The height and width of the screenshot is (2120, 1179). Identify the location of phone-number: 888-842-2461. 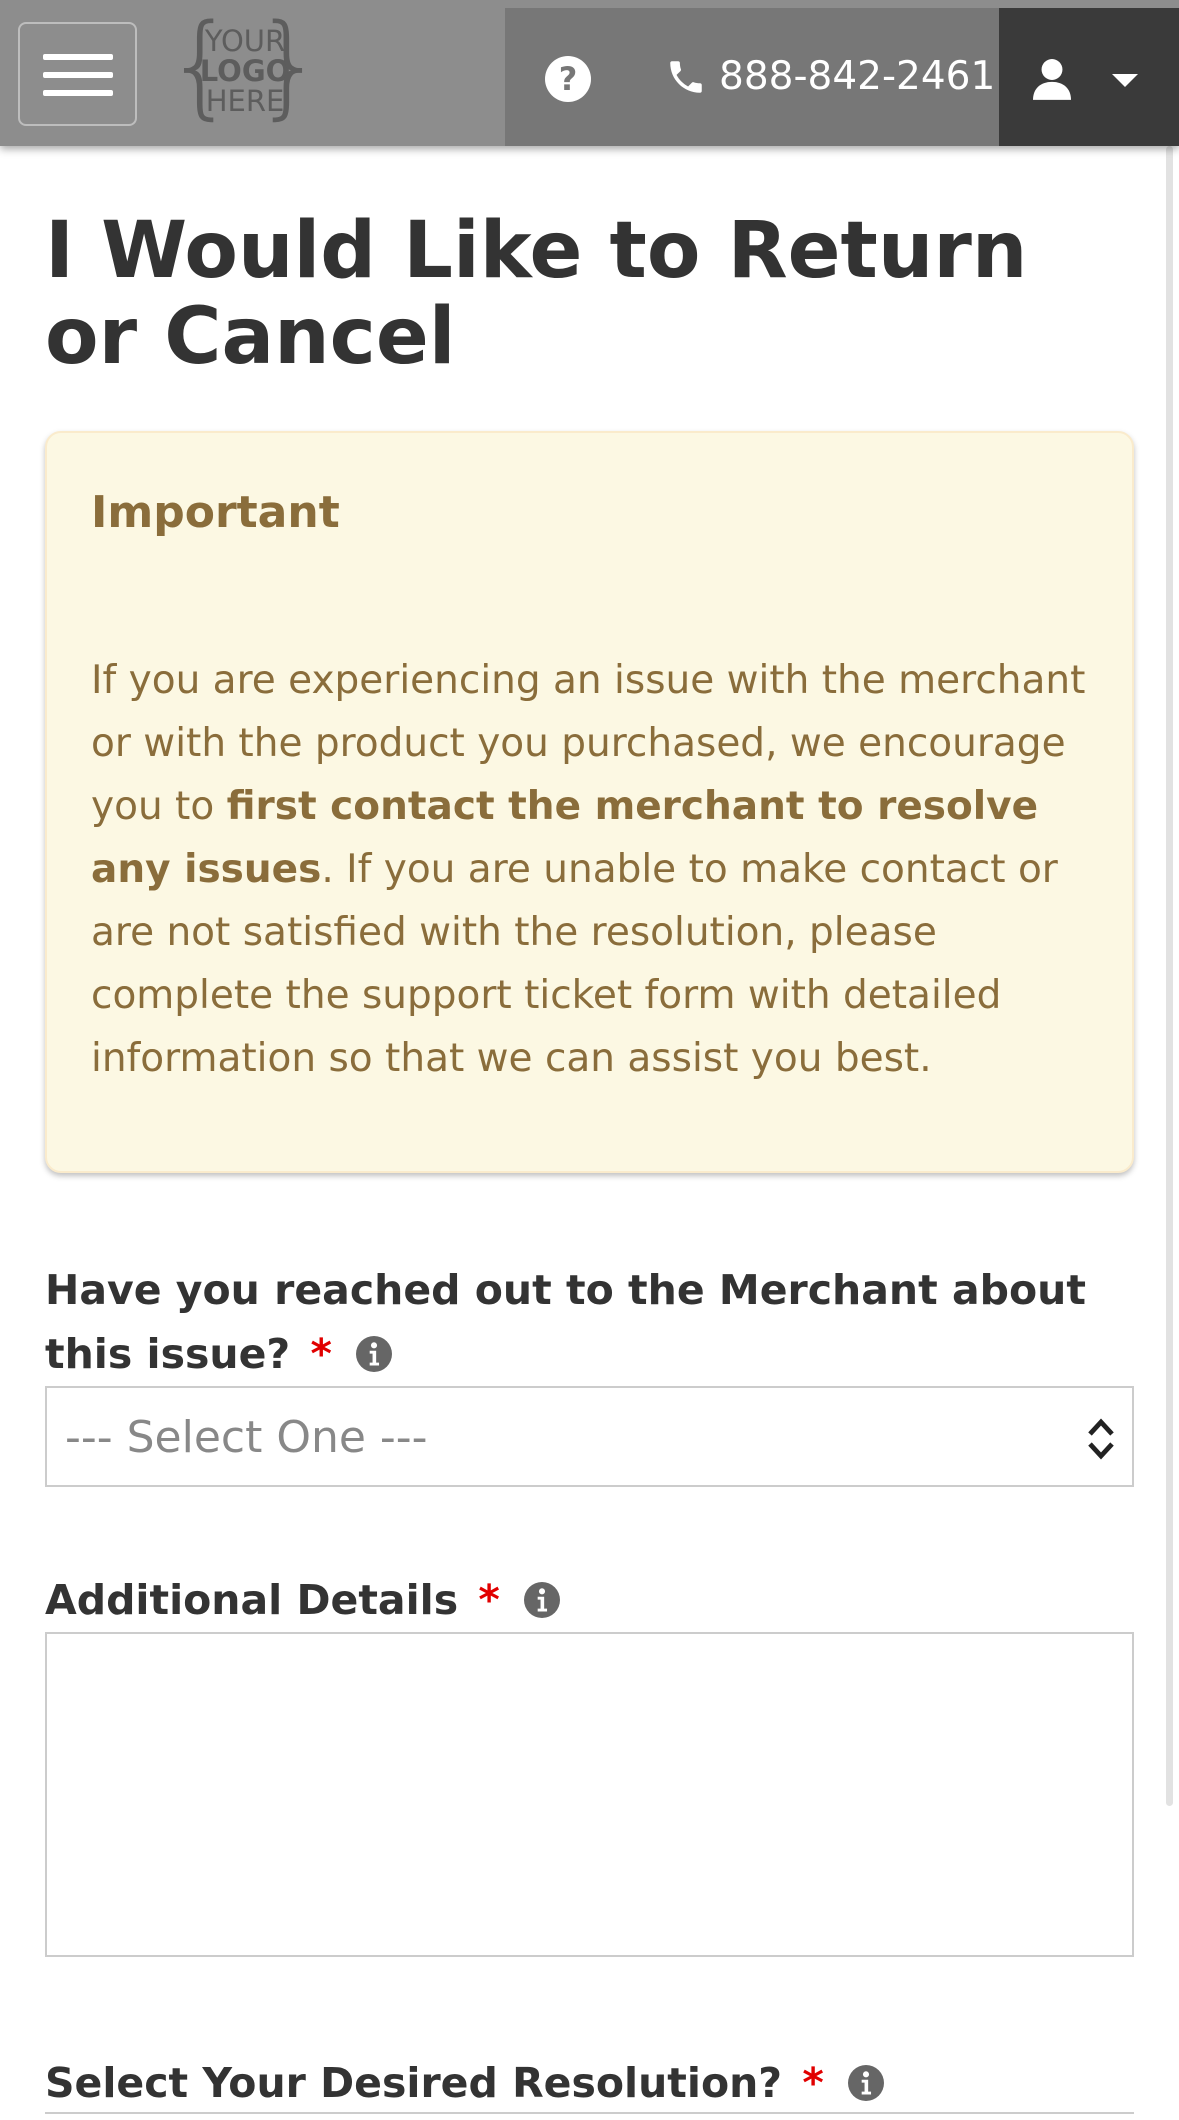
(857, 76).